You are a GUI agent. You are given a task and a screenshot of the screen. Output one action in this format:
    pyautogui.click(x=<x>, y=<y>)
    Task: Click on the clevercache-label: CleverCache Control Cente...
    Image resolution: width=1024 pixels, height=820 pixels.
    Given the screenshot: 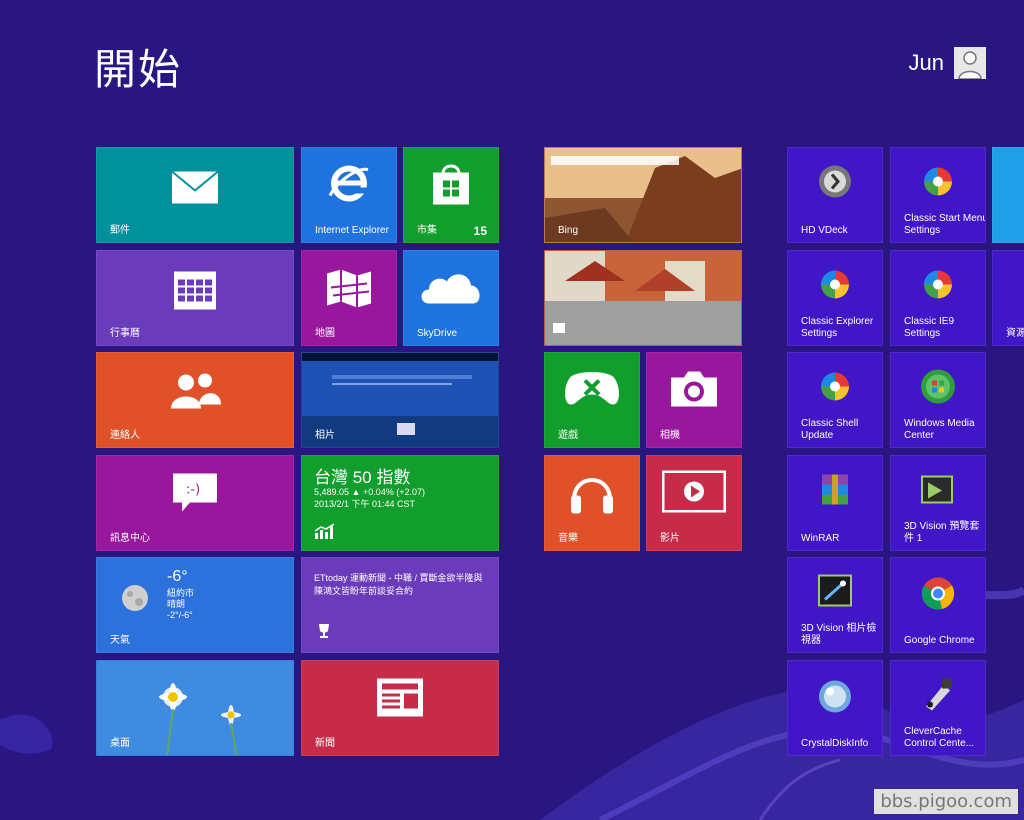 What is the action you would take?
    pyautogui.click(x=939, y=737)
    